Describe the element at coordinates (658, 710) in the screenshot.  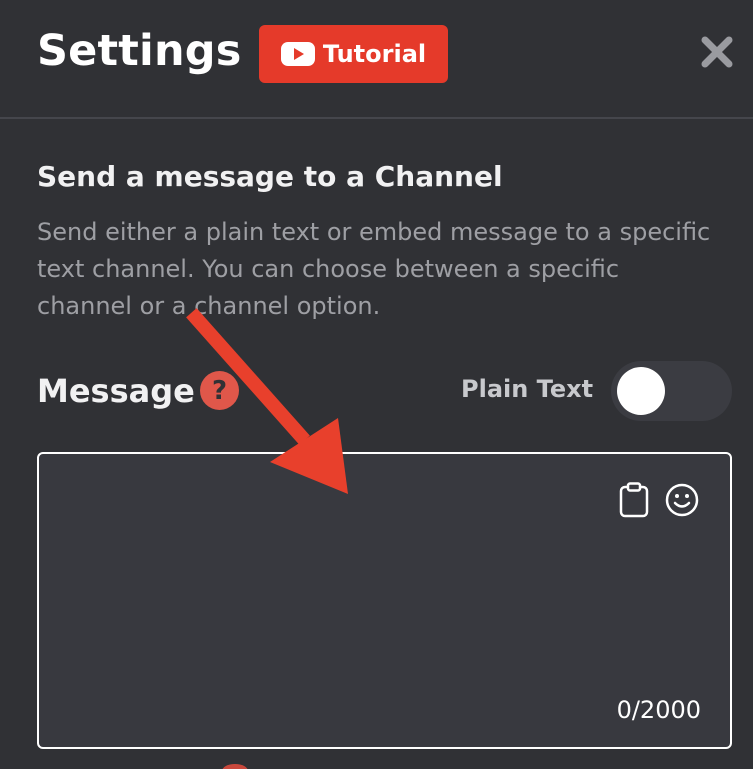
I see `character-count: 0/2000` at that location.